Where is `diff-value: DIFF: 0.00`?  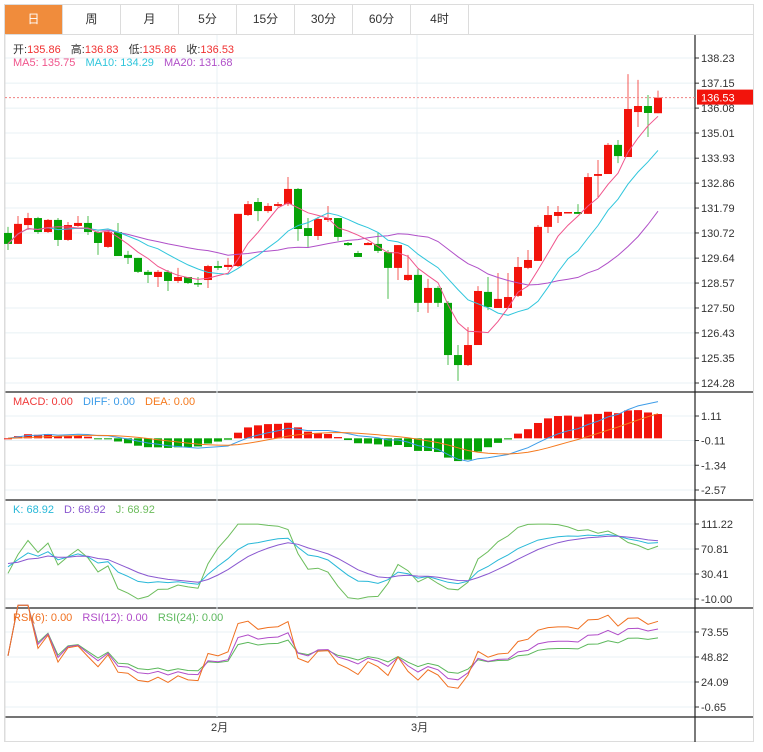 diff-value: DIFF: 0.00 is located at coordinates (108, 402).